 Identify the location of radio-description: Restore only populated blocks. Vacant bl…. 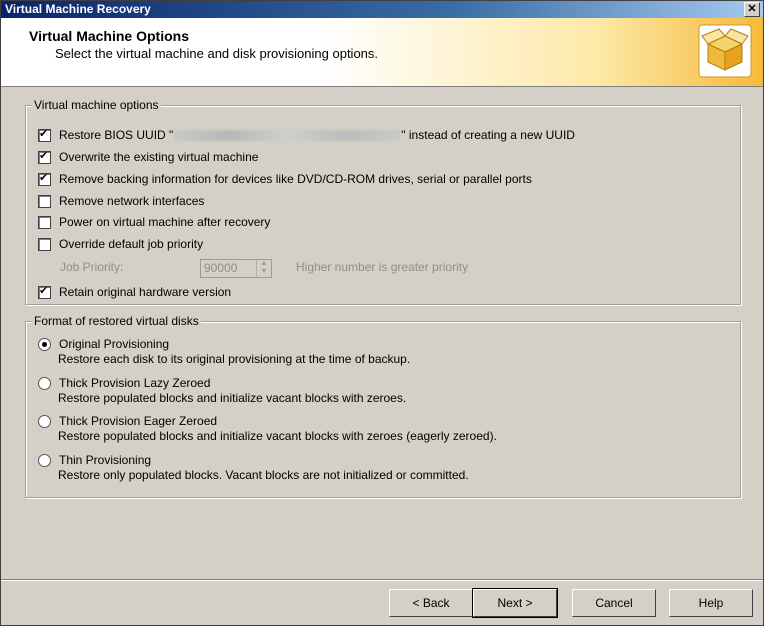
(263, 475).